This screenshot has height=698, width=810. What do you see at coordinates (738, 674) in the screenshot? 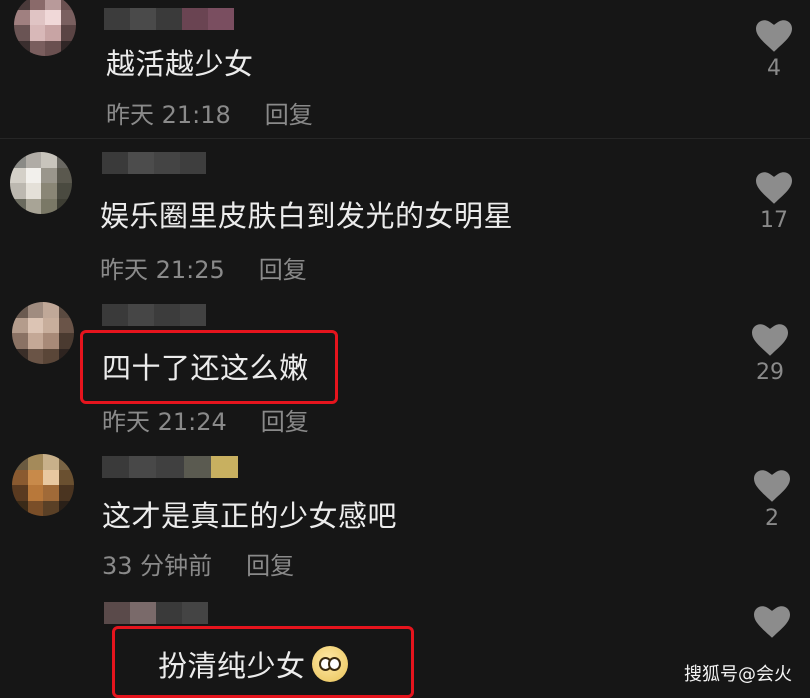
I see `watermark: 搜狐号@会火` at bounding box center [738, 674].